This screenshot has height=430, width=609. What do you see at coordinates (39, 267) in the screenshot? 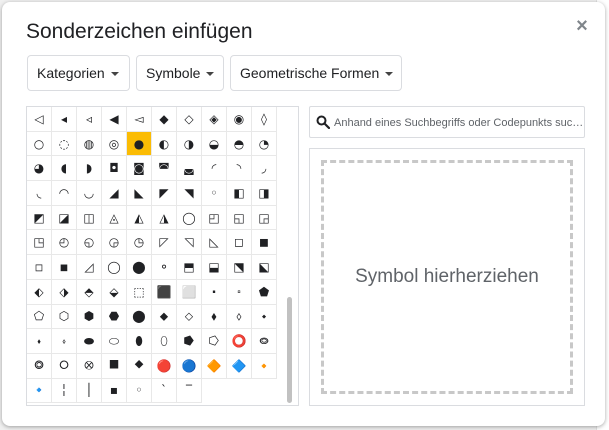
I see `symbol-cell: ◽` at bounding box center [39, 267].